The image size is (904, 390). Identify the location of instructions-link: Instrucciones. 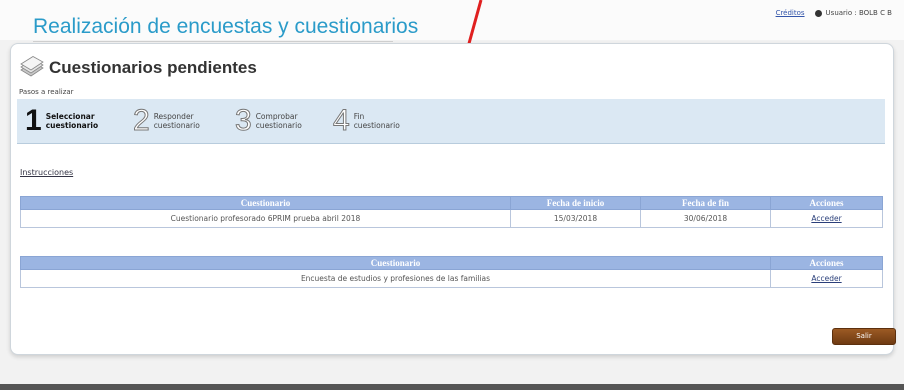
(46, 172).